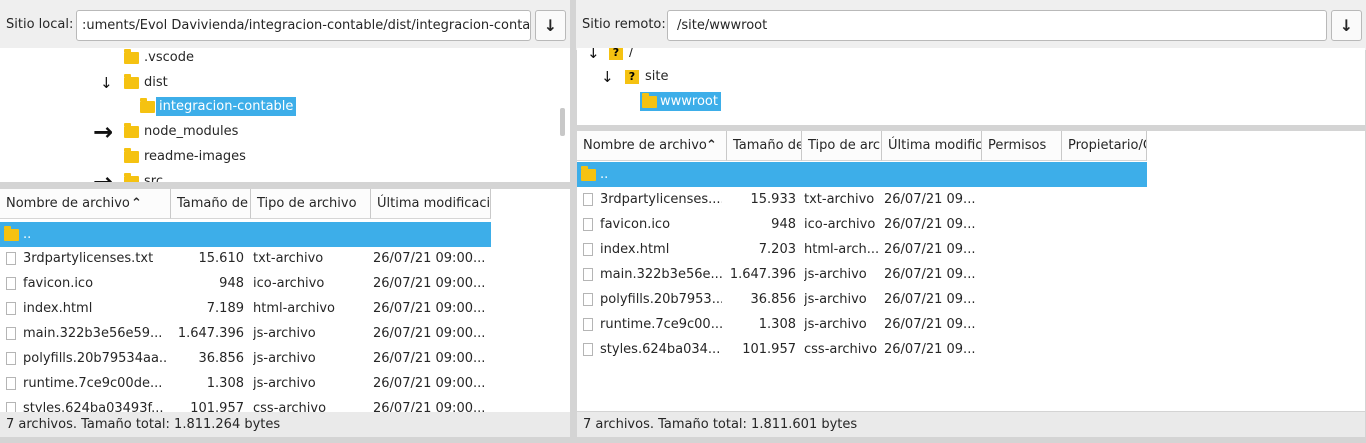  Describe the element at coordinates (550, 25) in the screenshot. I see `local-path-dropdown-button: ↓` at that location.